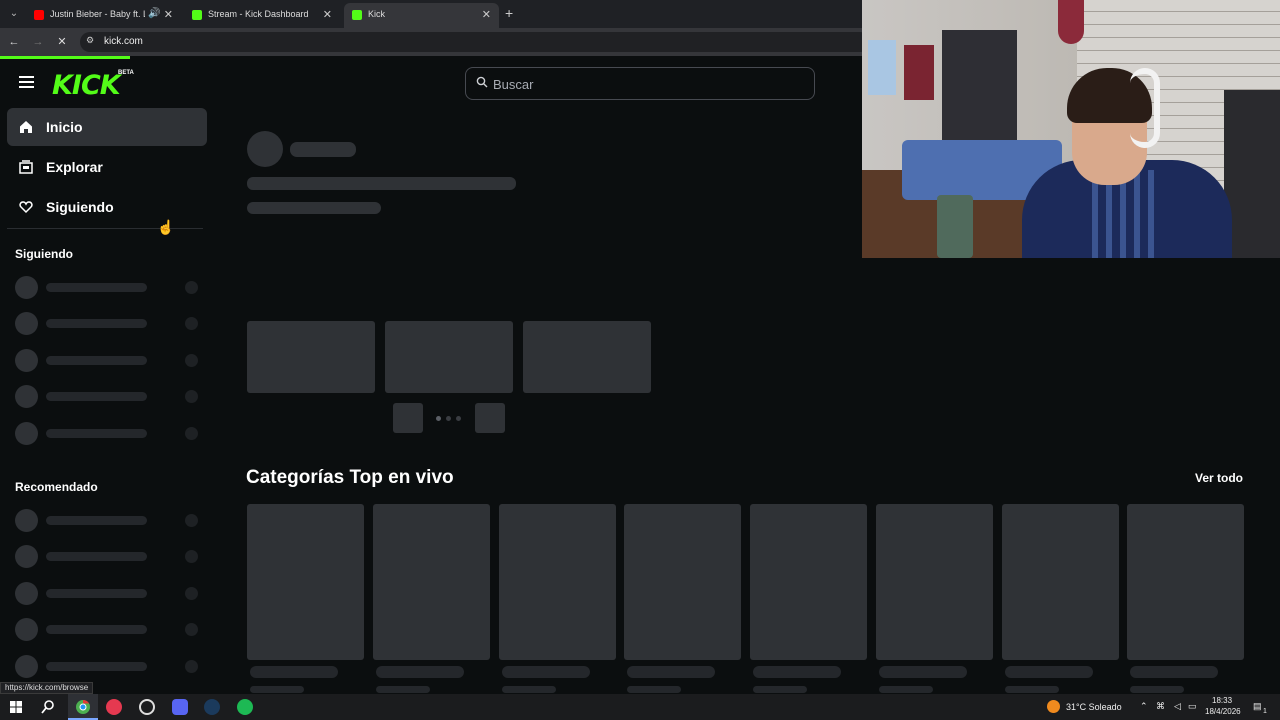 Image resolution: width=1280 pixels, height=720 pixels. Describe the element at coordinates (421, 15) in the screenshot. I see `tab-kick: Kick ✕` at that location.